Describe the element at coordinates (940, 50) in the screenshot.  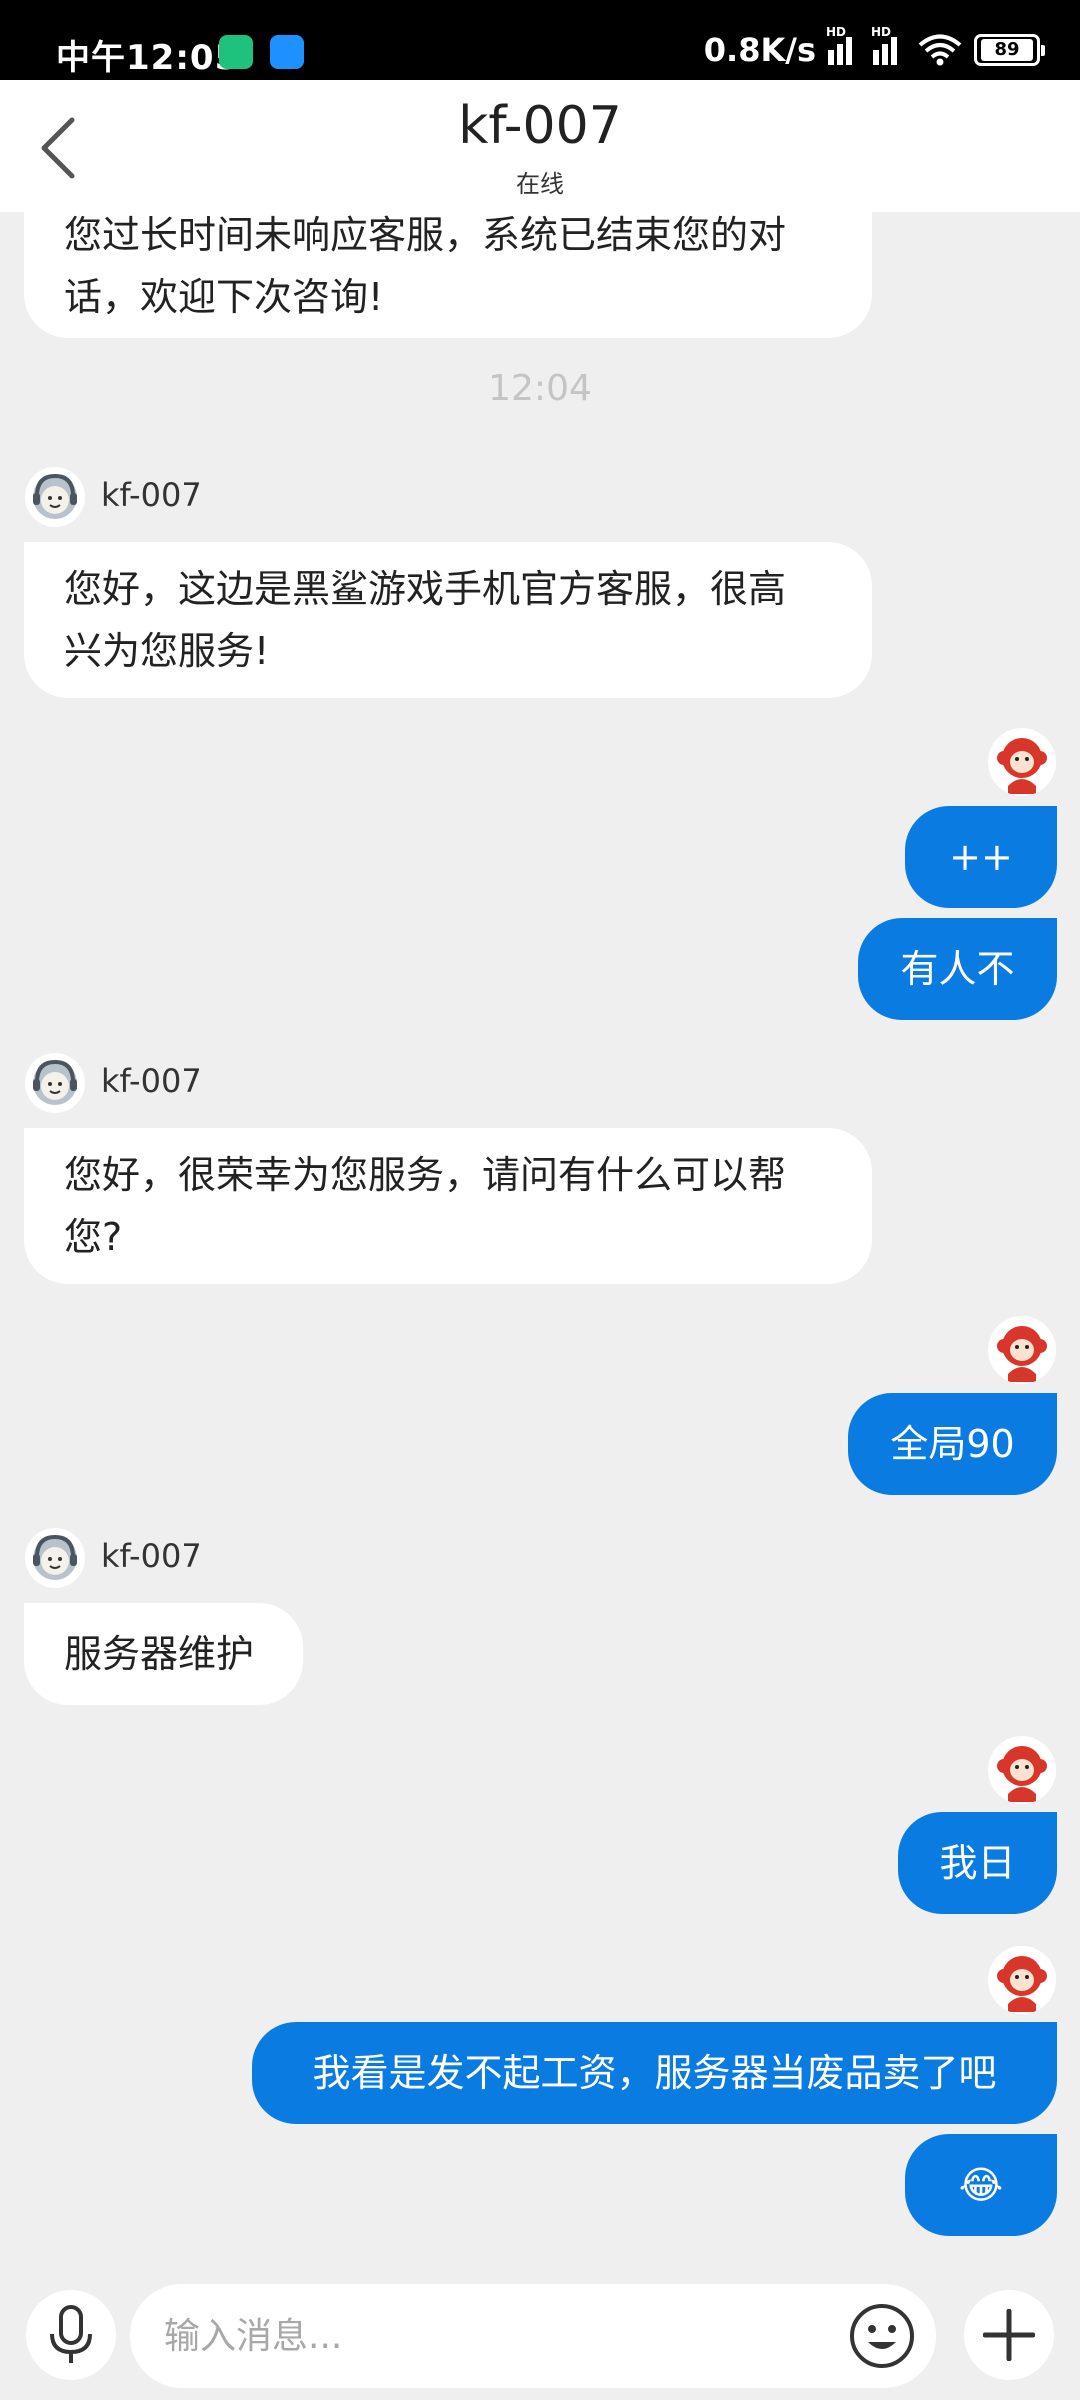
I see `wifi-icon` at that location.